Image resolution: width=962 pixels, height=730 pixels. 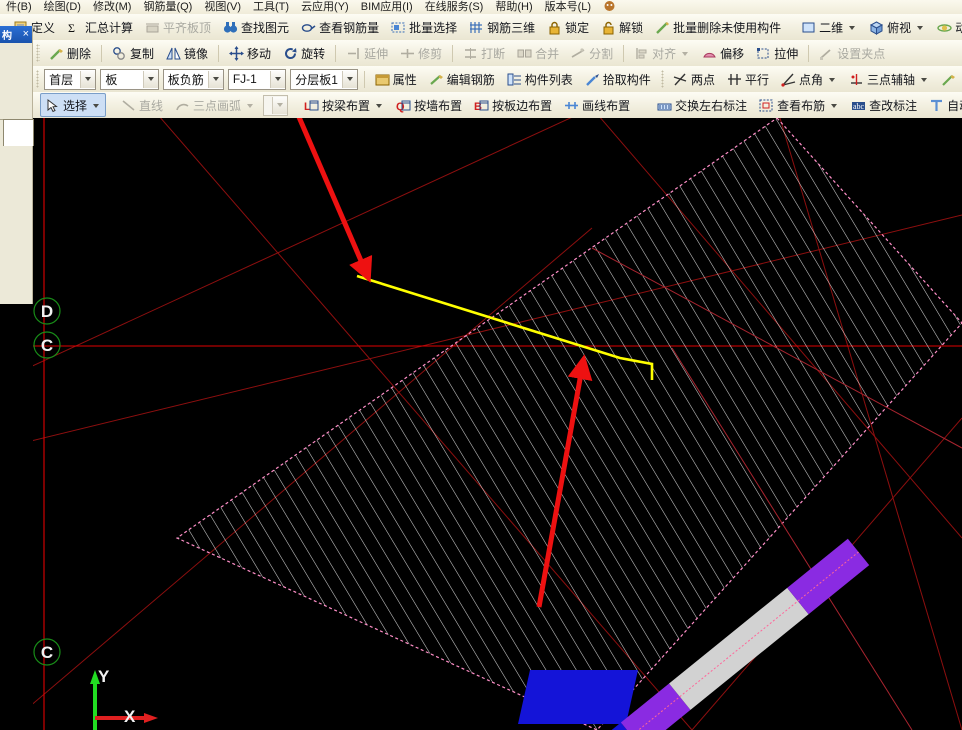 What do you see at coordinates (524, 53) in the screenshot?
I see `merge-icon` at bounding box center [524, 53].